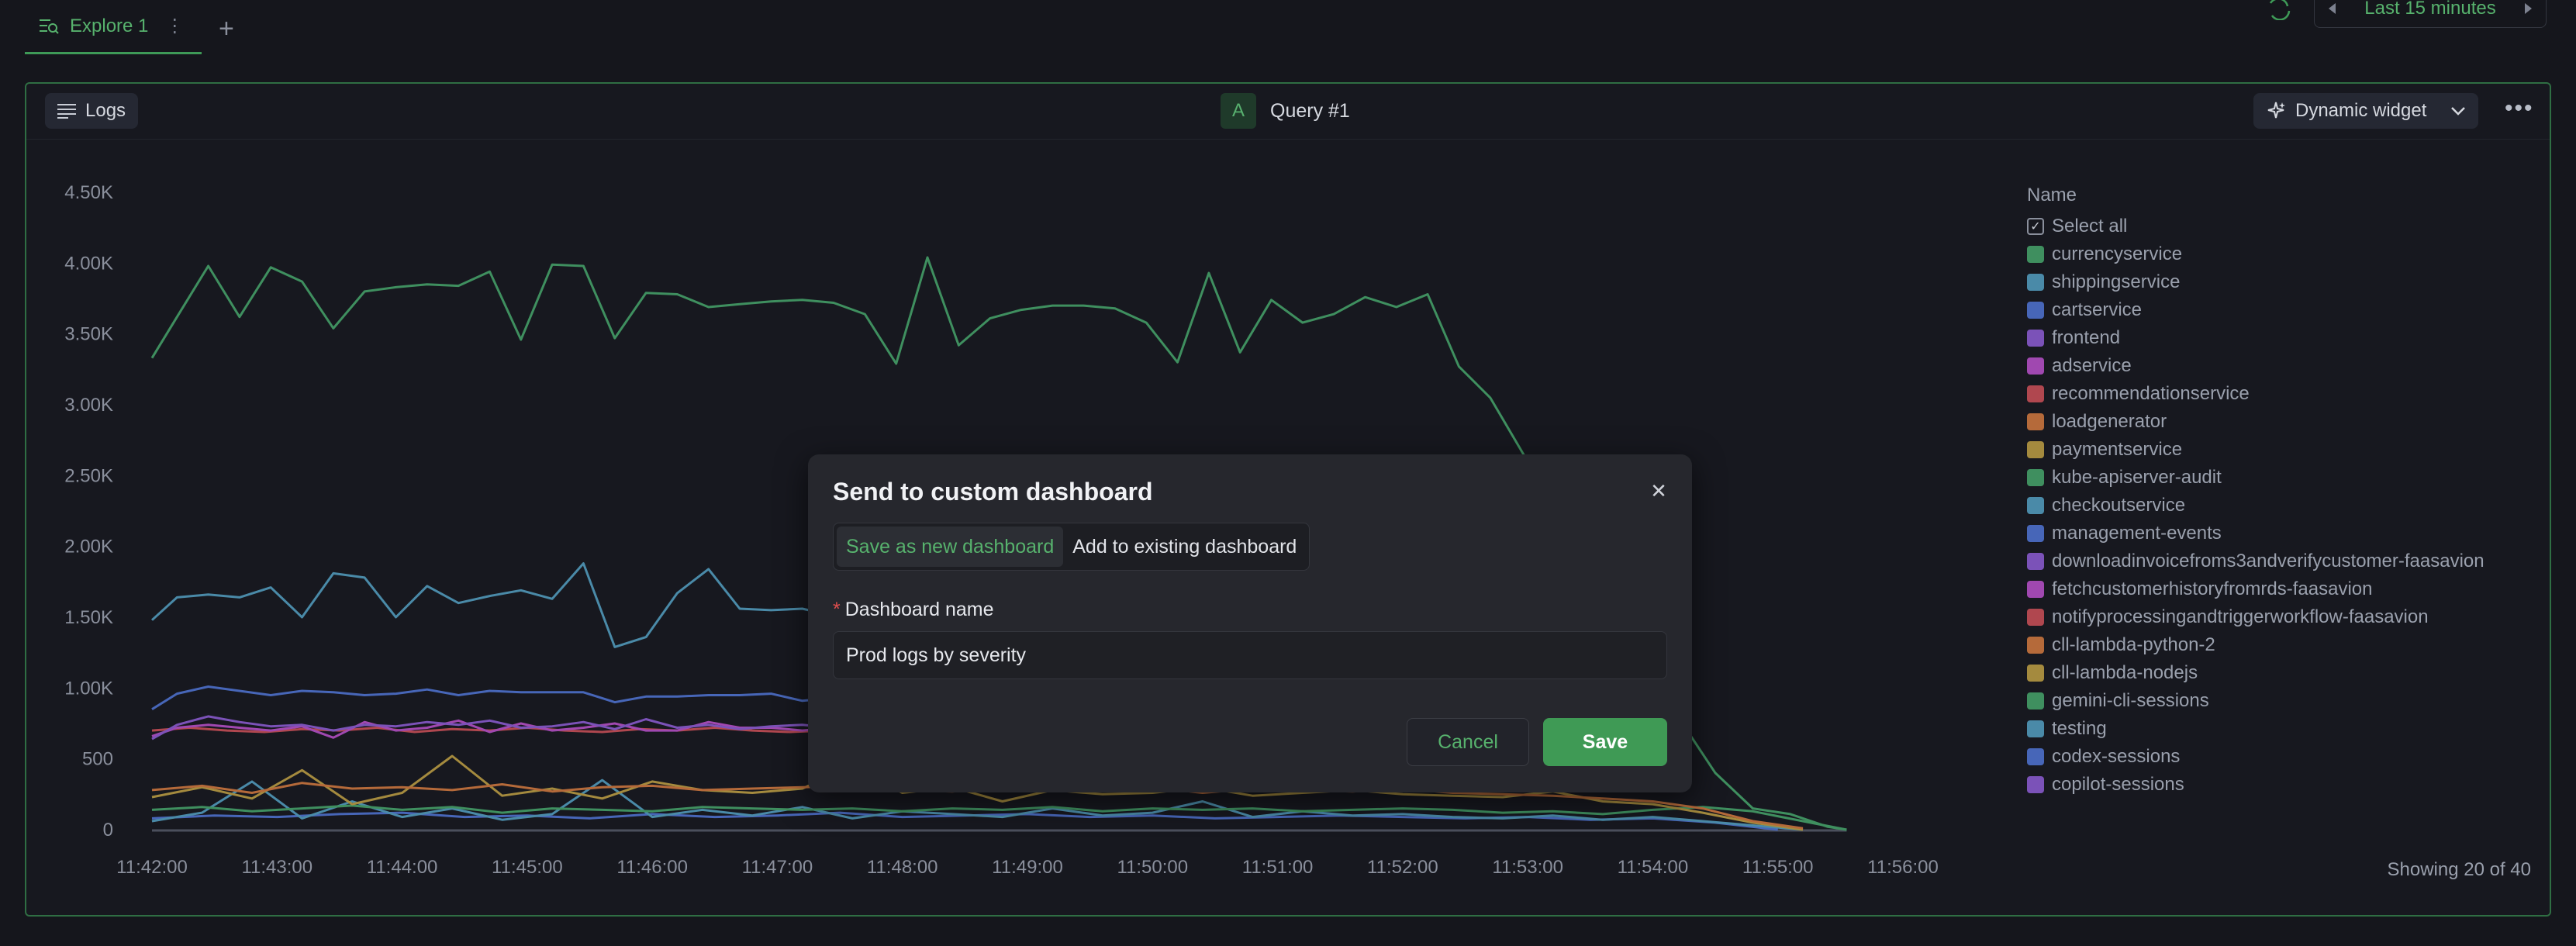  What do you see at coordinates (837, 609) in the screenshot?
I see `required-mark: *` at bounding box center [837, 609].